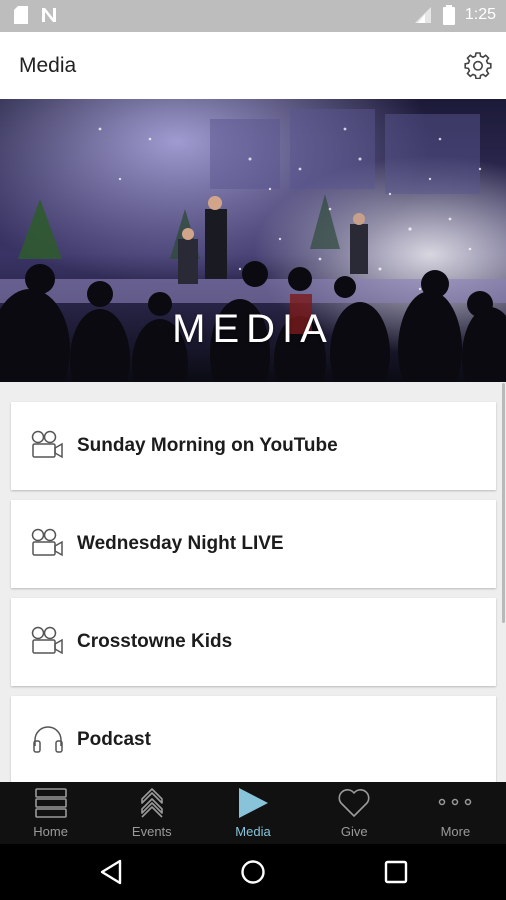 Image resolution: width=506 pixels, height=900 pixels. Describe the element at coordinates (448, 15) in the screenshot. I see `battery-icon` at that location.